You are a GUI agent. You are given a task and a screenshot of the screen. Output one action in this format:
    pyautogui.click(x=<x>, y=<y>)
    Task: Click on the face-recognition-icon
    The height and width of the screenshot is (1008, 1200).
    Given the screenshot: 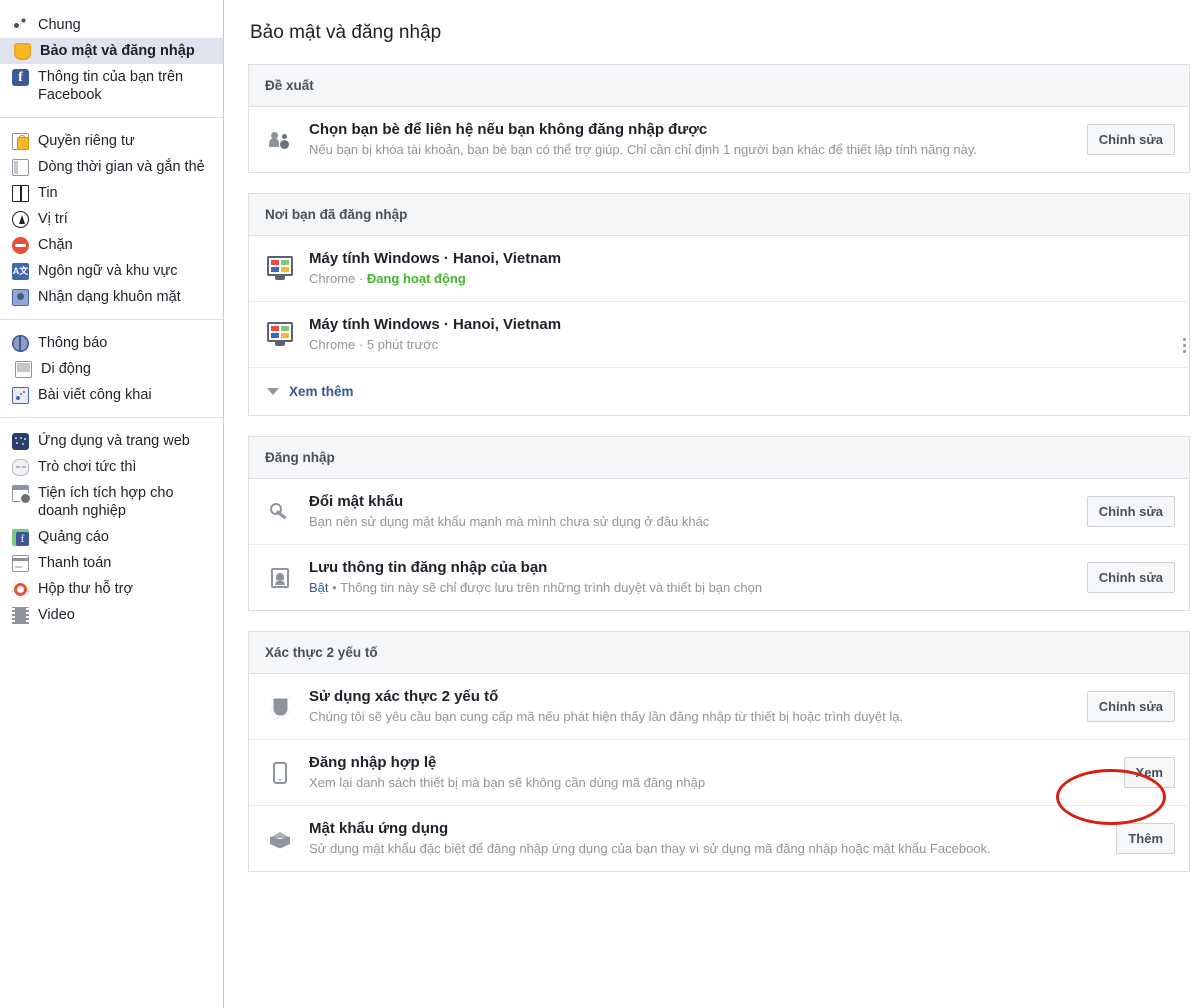 What is the action you would take?
    pyautogui.click(x=20, y=297)
    